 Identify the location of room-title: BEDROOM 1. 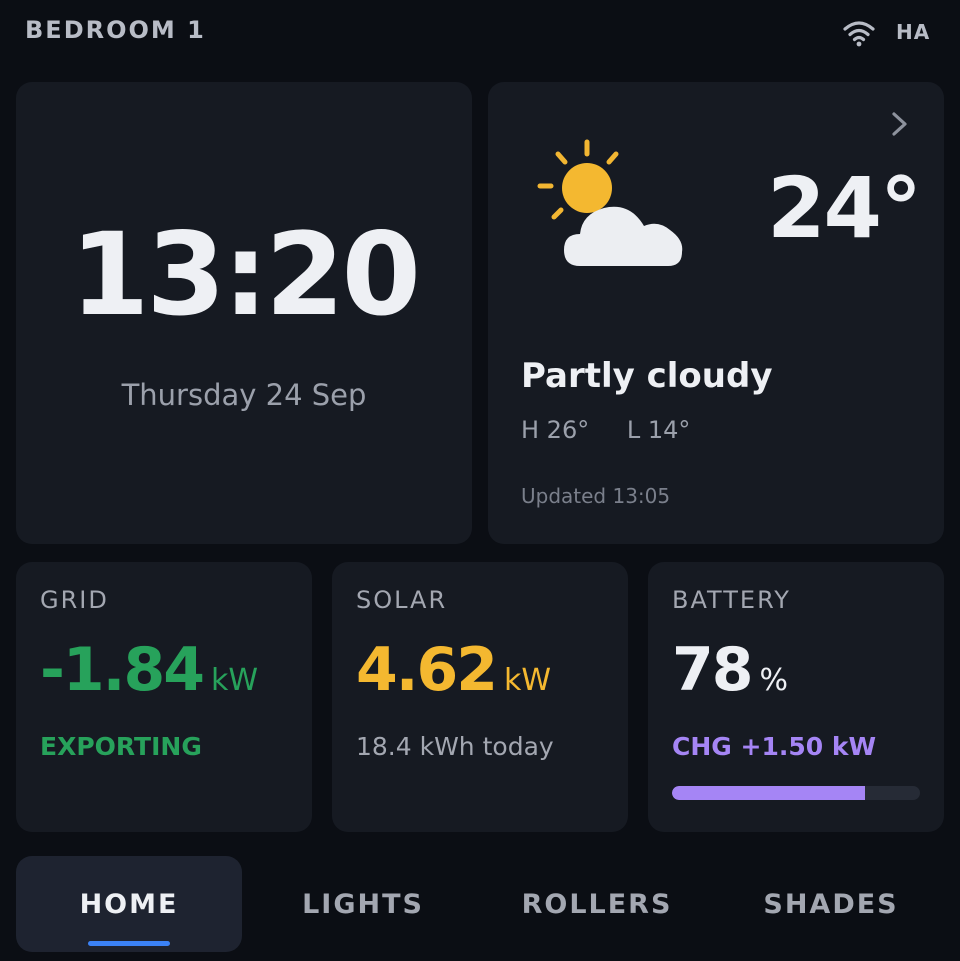
(115, 30).